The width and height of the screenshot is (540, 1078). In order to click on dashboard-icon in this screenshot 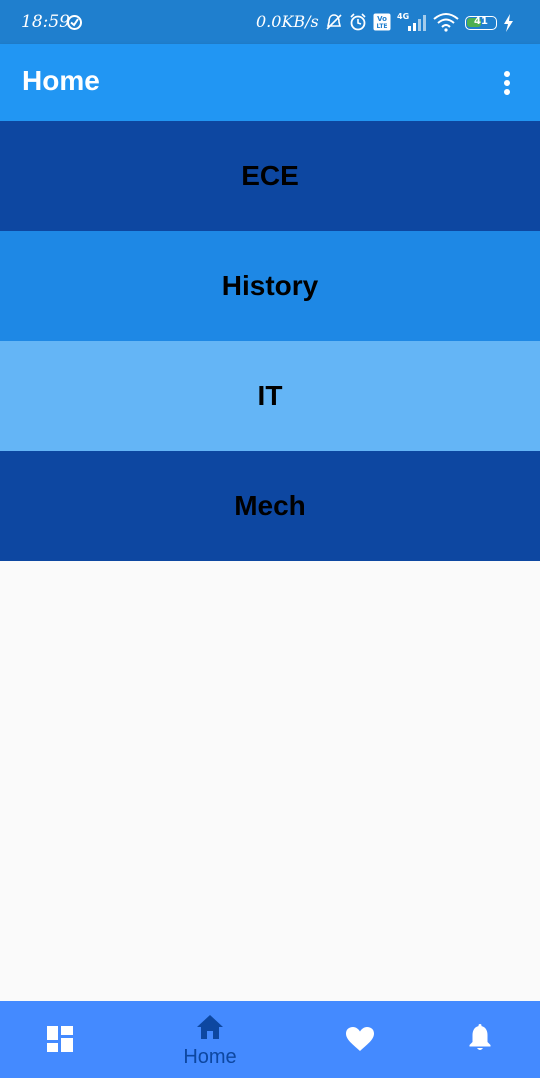, I will do `click(60, 1039)`.